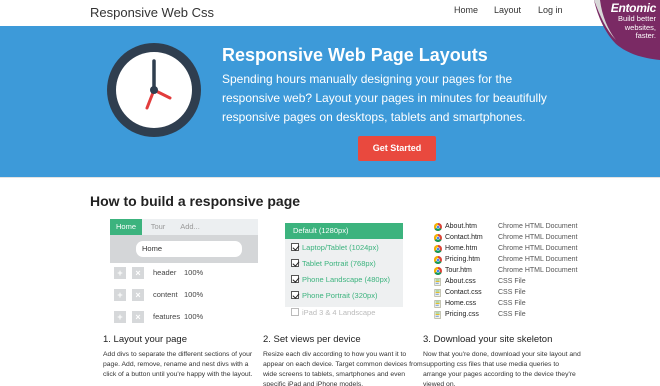 This screenshot has width=660, height=386. Describe the element at coordinates (312, 339) in the screenshot. I see `step-2-heading: 2. Set views per device` at that location.